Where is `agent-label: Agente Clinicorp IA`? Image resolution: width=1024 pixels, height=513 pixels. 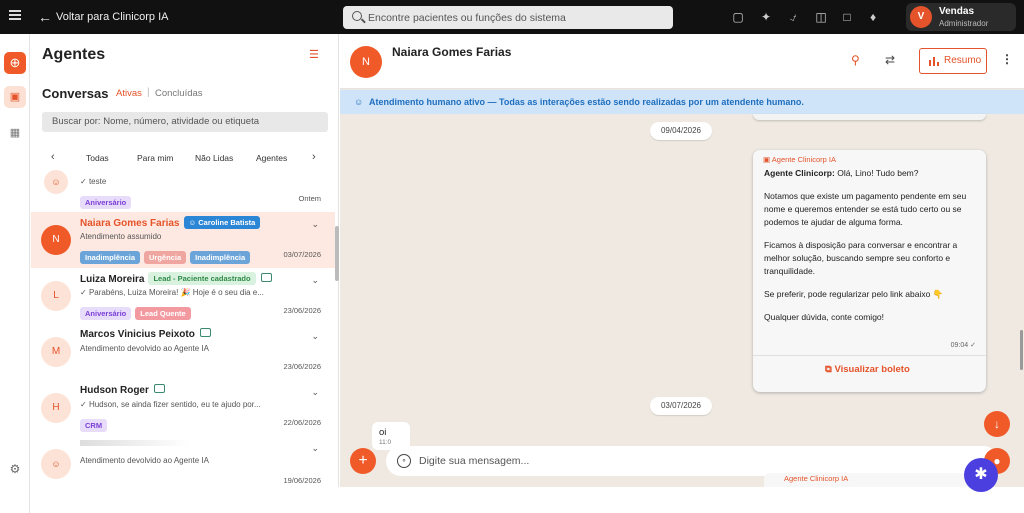 agent-label: Agente Clinicorp IA is located at coordinates (816, 478).